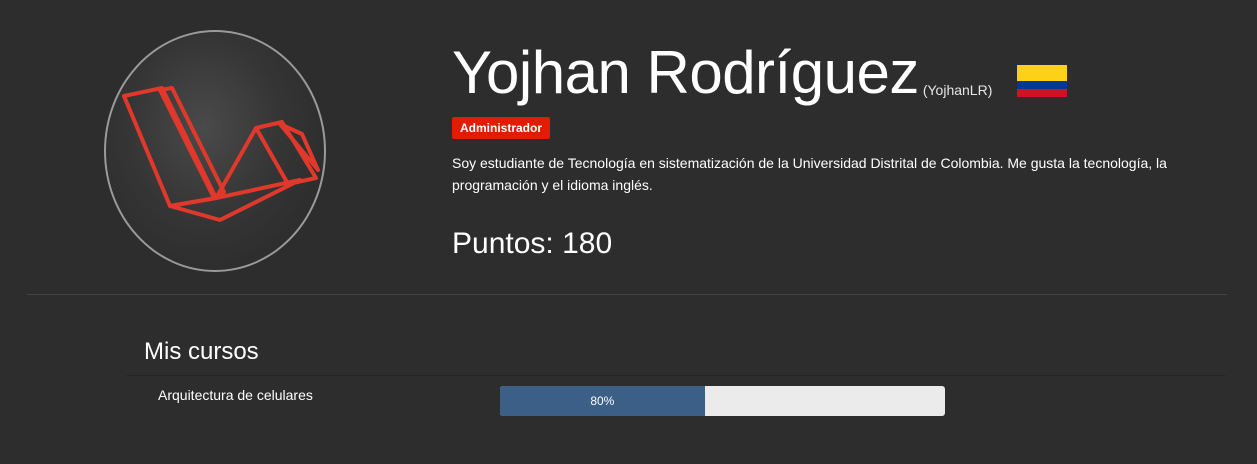 This screenshot has width=1257, height=464. What do you see at coordinates (722, 401) in the screenshot?
I see `course-progress-bar: 80%` at bounding box center [722, 401].